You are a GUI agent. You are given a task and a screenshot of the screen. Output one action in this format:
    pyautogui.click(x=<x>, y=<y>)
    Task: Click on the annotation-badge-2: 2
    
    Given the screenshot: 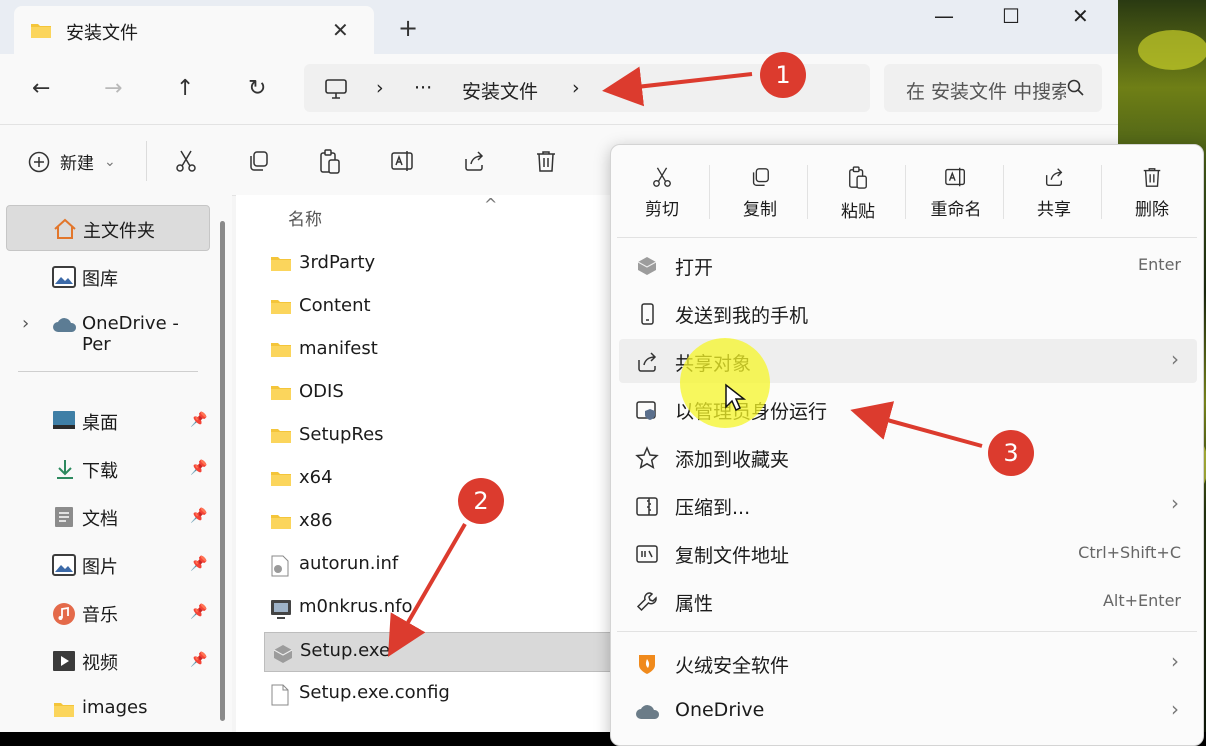 What is the action you would take?
    pyautogui.click(x=481, y=501)
    